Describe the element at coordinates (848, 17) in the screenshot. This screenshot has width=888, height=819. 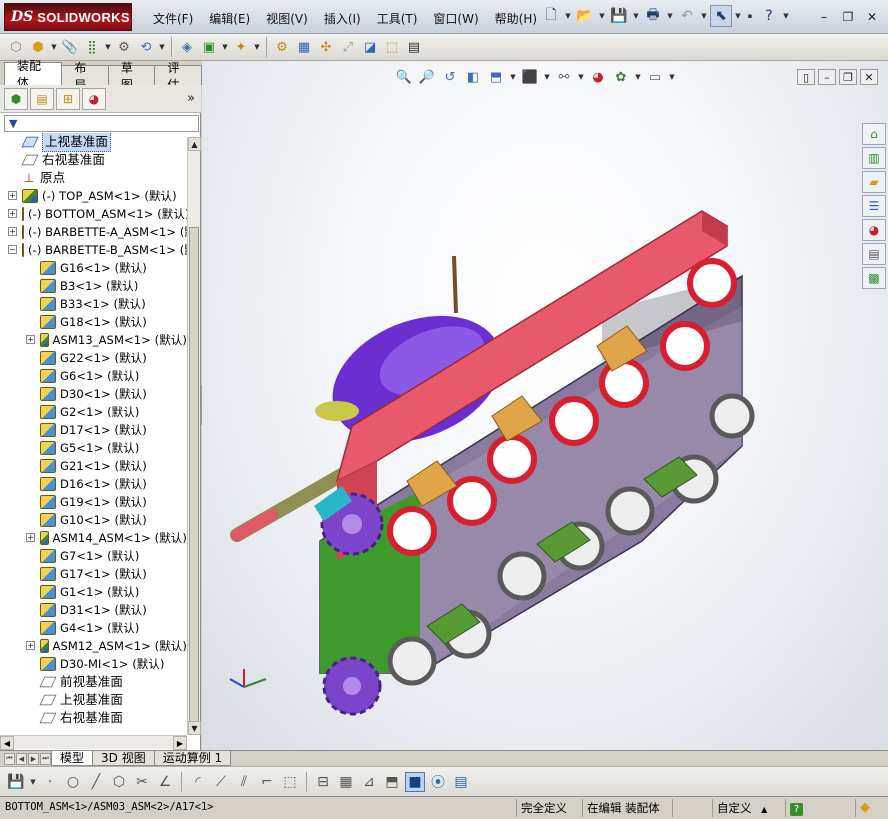
I see `restore-icon: ❐` at that location.